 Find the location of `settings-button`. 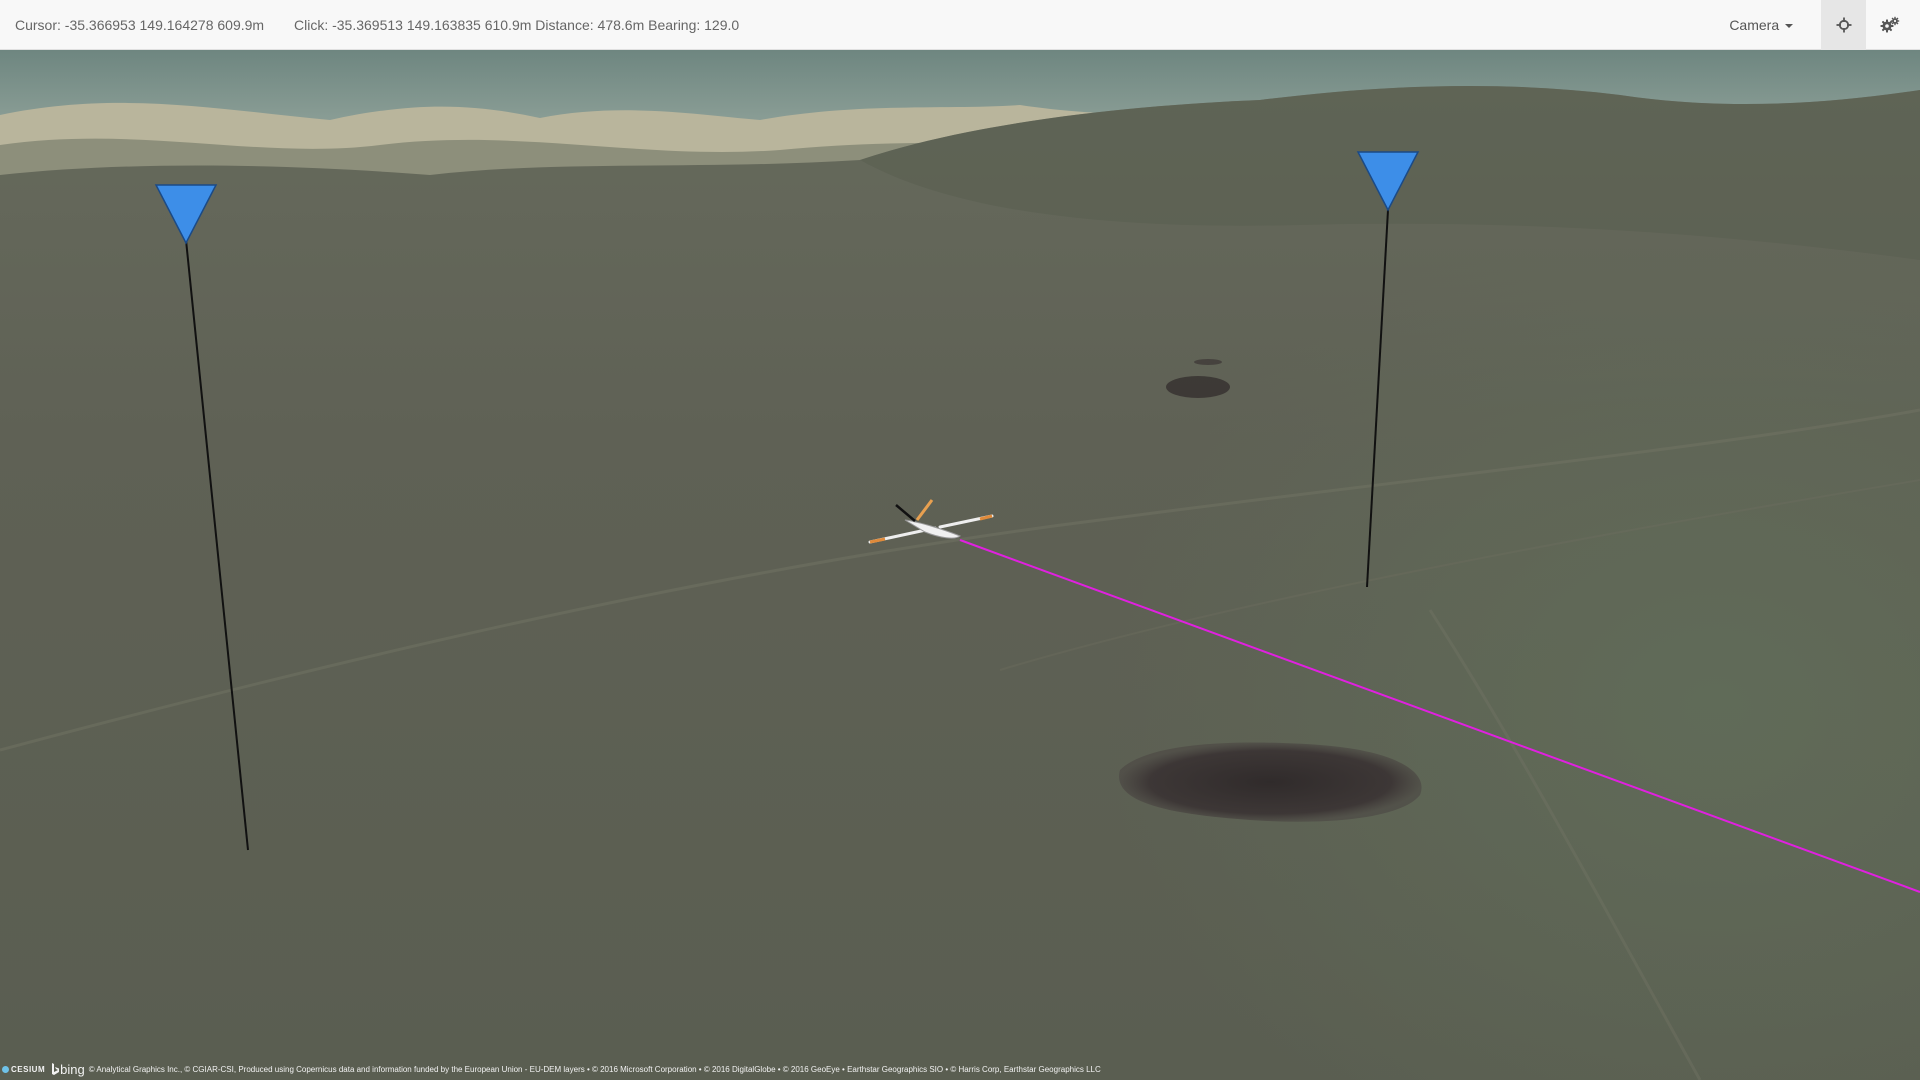

settings-button is located at coordinates (1889, 25).